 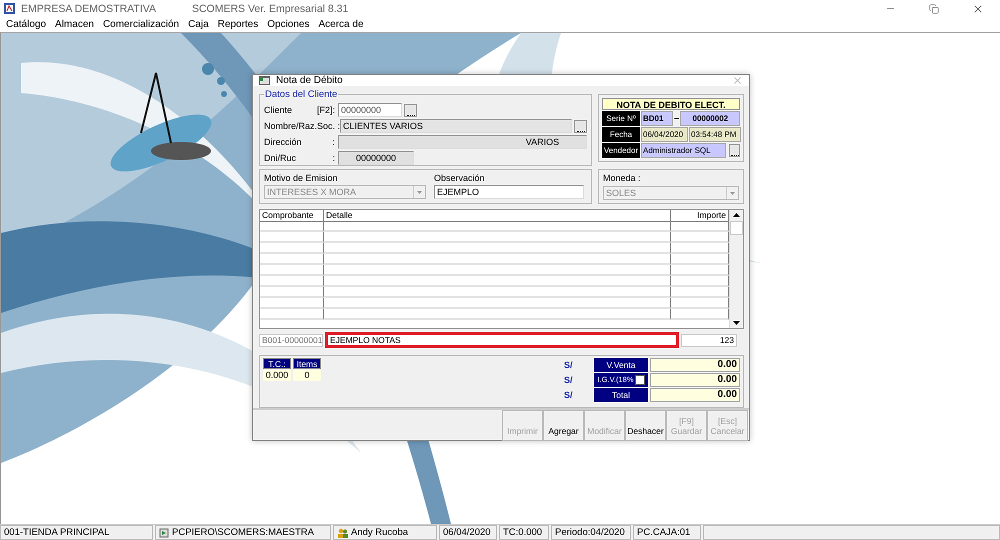 What do you see at coordinates (591, 532) in the screenshot?
I see `status-segment: Periodo:04/2020` at bounding box center [591, 532].